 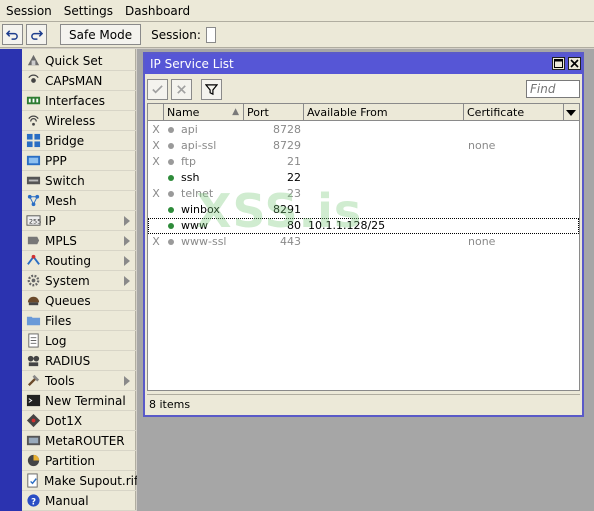 I want to click on sidebar-item-ppp: PPP, so click(x=79, y=161).